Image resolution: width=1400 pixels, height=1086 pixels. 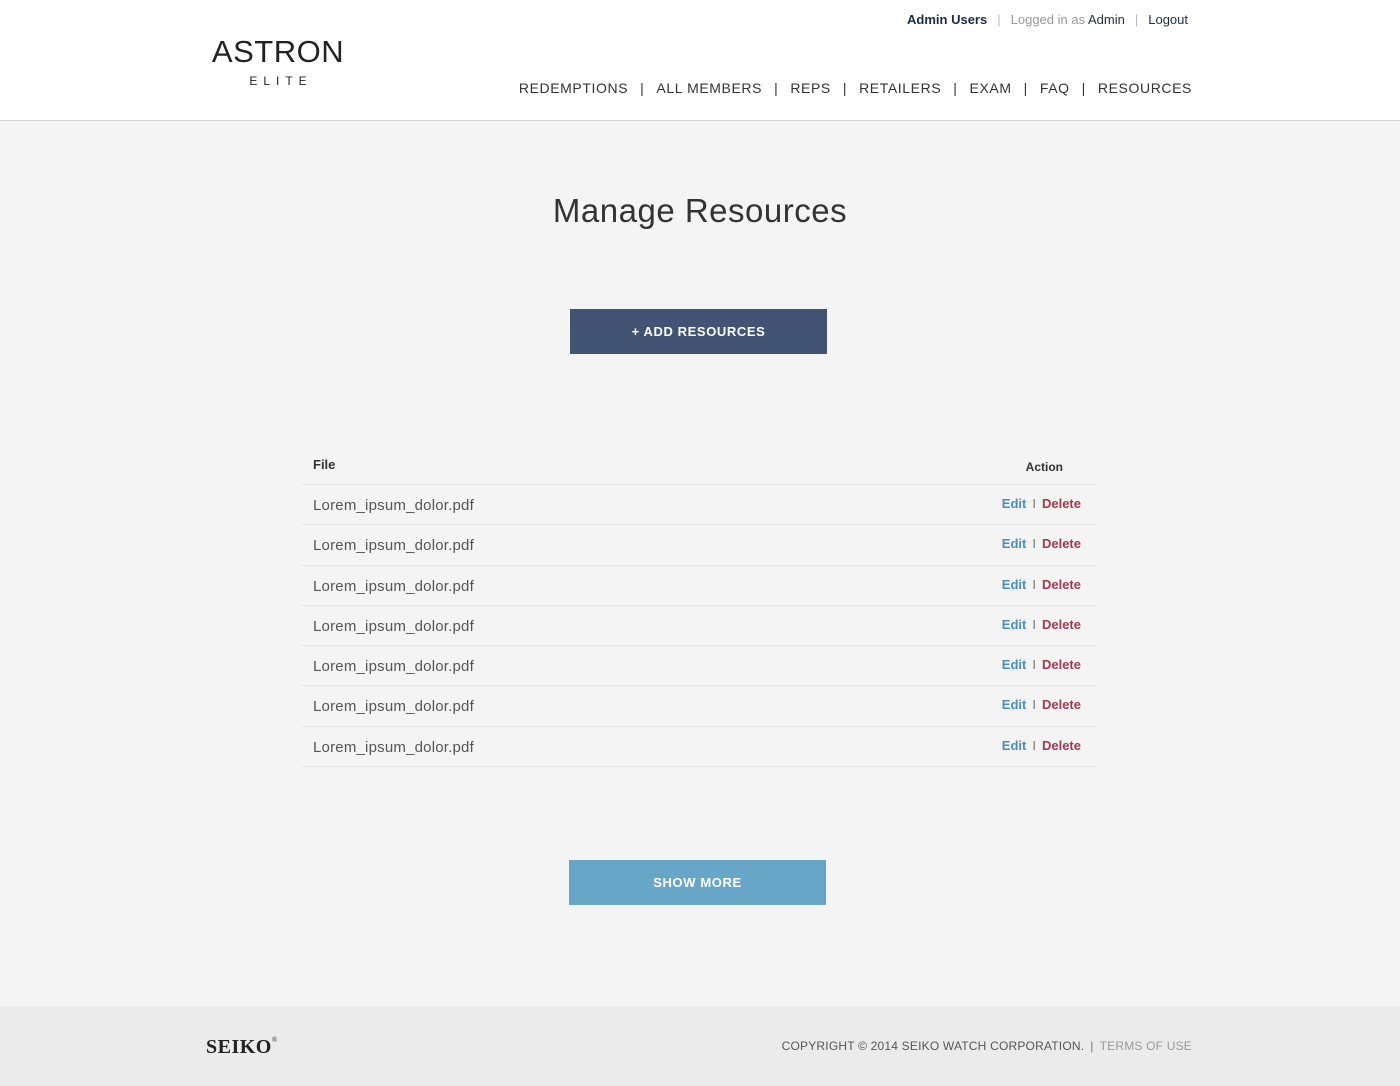 I want to click on nav-item-faq: FAQ, so click(x=1055, y=88).